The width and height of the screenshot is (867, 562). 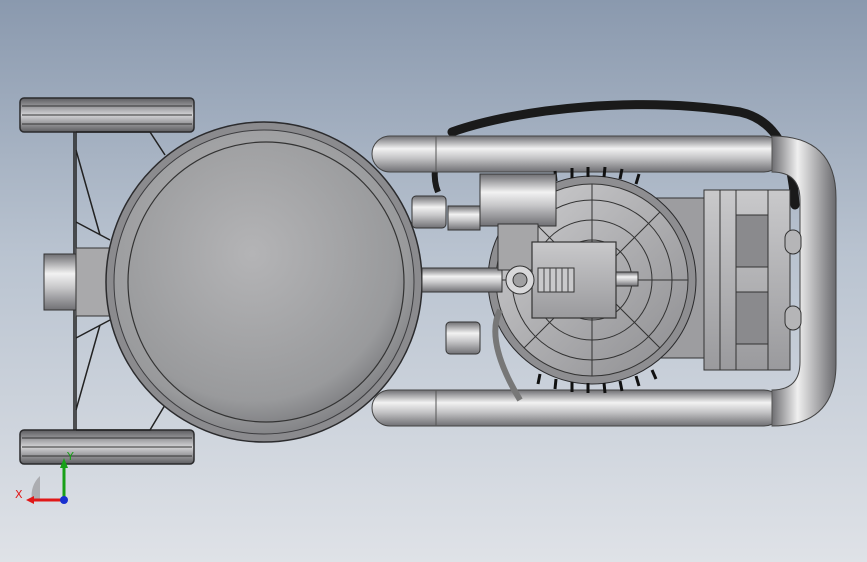 What do you see at coordinates (44, 477) in the screenshot?
I see `coordinate-triad: Y X` at bounding box center [44, 477].